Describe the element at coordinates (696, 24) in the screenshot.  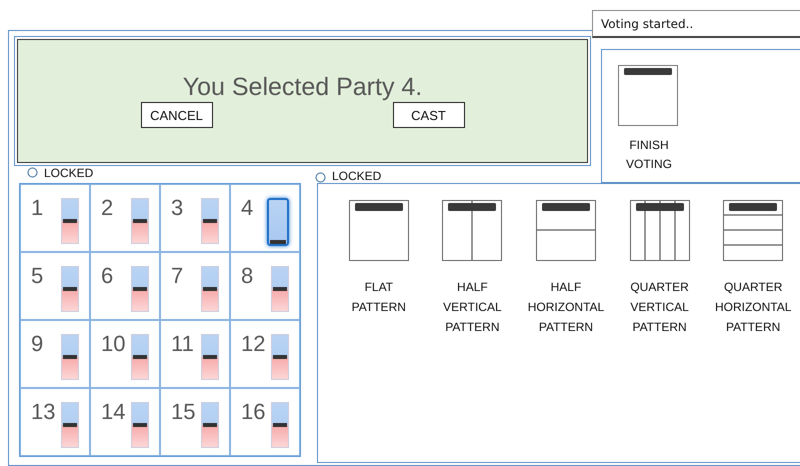
I see `status-field: Voting started..` at that location.